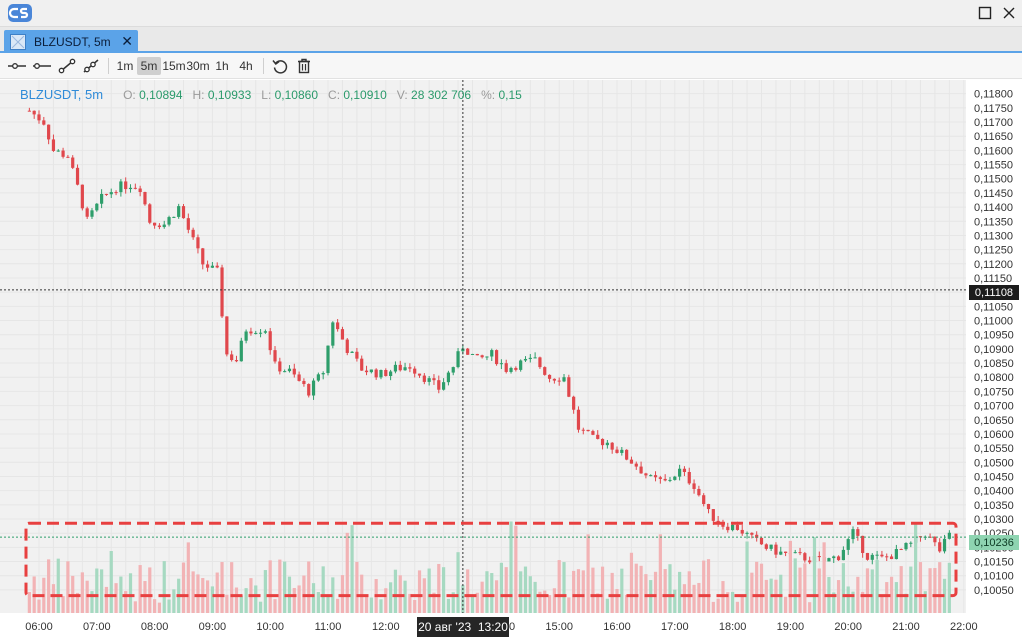 The height and width of the screenshot is (640, 1022). Describe the element at coordinates (125, 66) in the screenshot. I see `timeframe-1m: 1m` at that location.